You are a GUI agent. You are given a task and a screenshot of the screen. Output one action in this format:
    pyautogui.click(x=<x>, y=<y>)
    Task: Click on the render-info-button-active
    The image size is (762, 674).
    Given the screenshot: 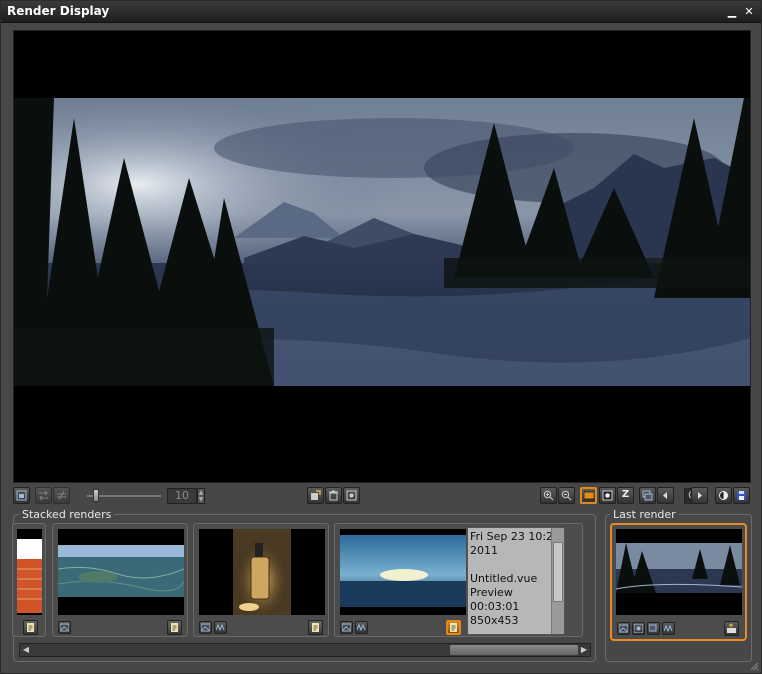 What is the action you would take?
    pyautogui.click(x=453, y=627)
    